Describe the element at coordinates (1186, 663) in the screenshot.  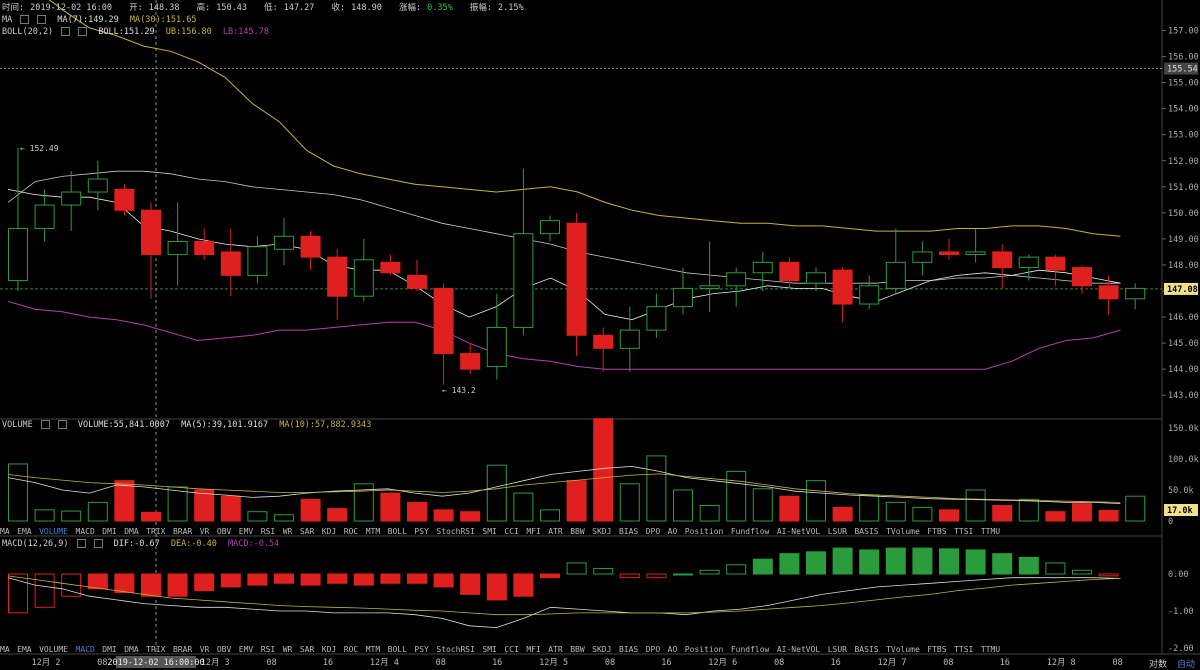
I see `auto-scale-button: 自动` at that location.